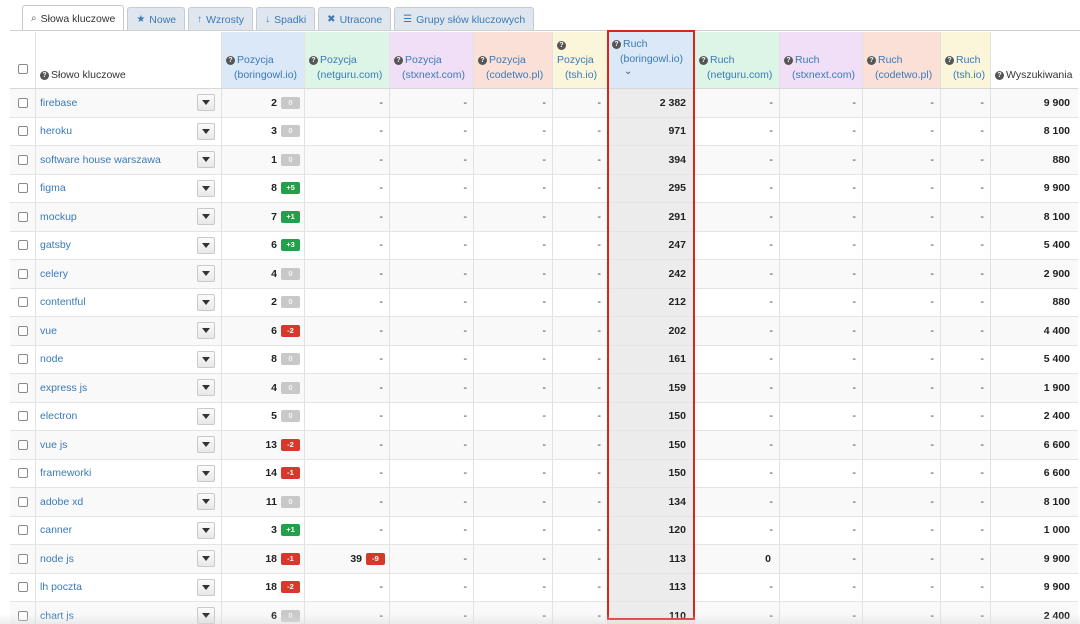 The height and width of the screenshot is (624, 1080). I want to click on table-row: node 80 - - - - 161 - - - - 5 400, so click(544, 359).